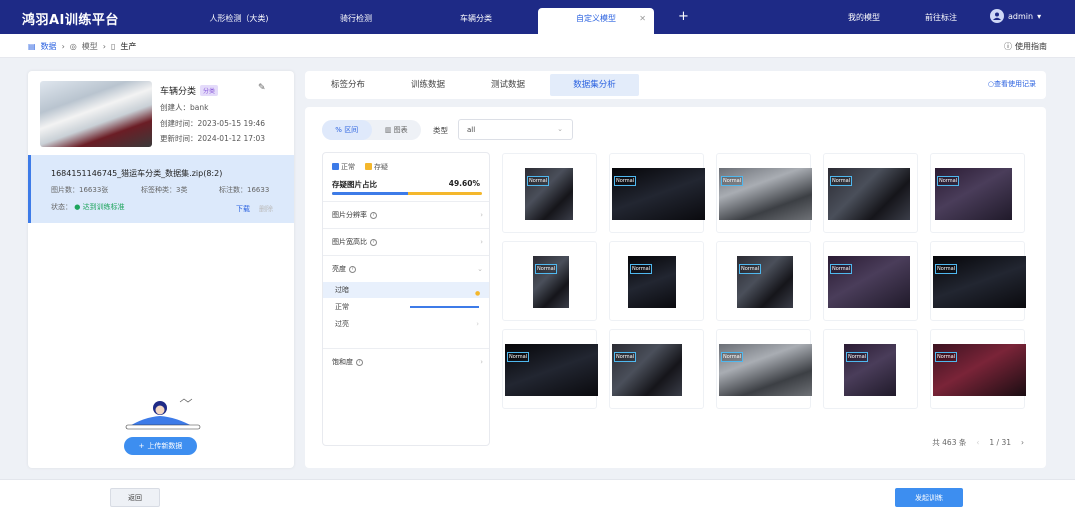 This screenshot has height=510, width=1075. I want to click on tab-dataset-analysis: 数据集分析, so click(594, 85).